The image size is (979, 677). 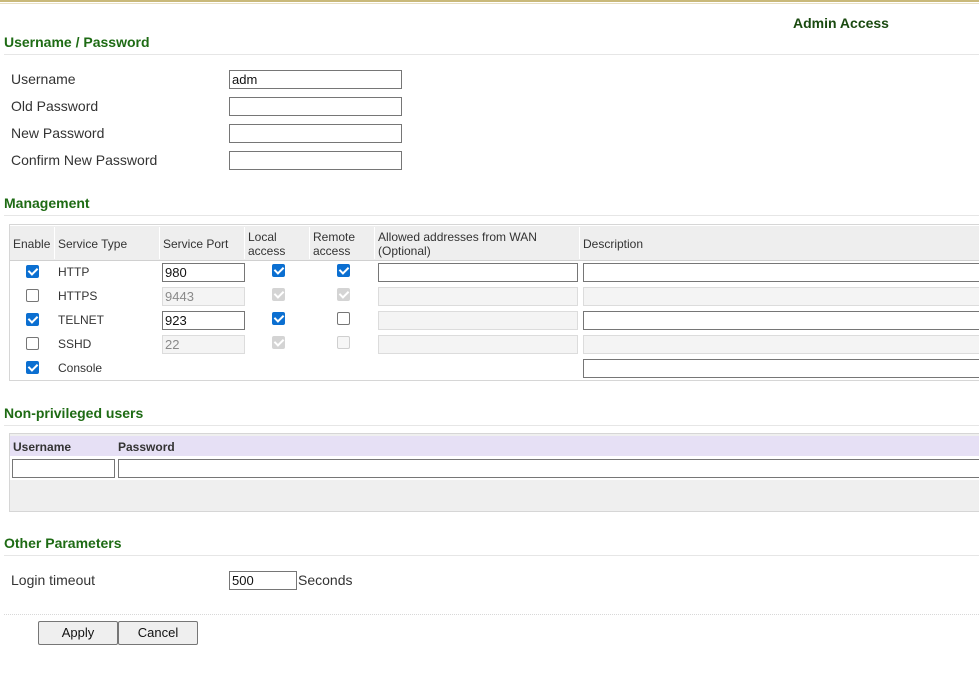 I want to click on allowed-address-input-sshd, so click(x=478, y=344).